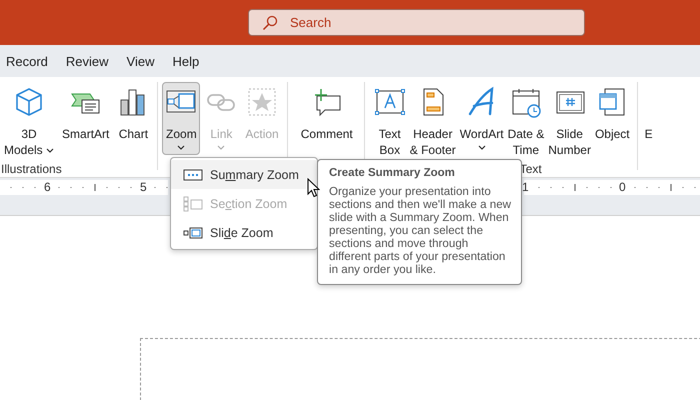  I want to click on group-label: Text, so click(531, 169).